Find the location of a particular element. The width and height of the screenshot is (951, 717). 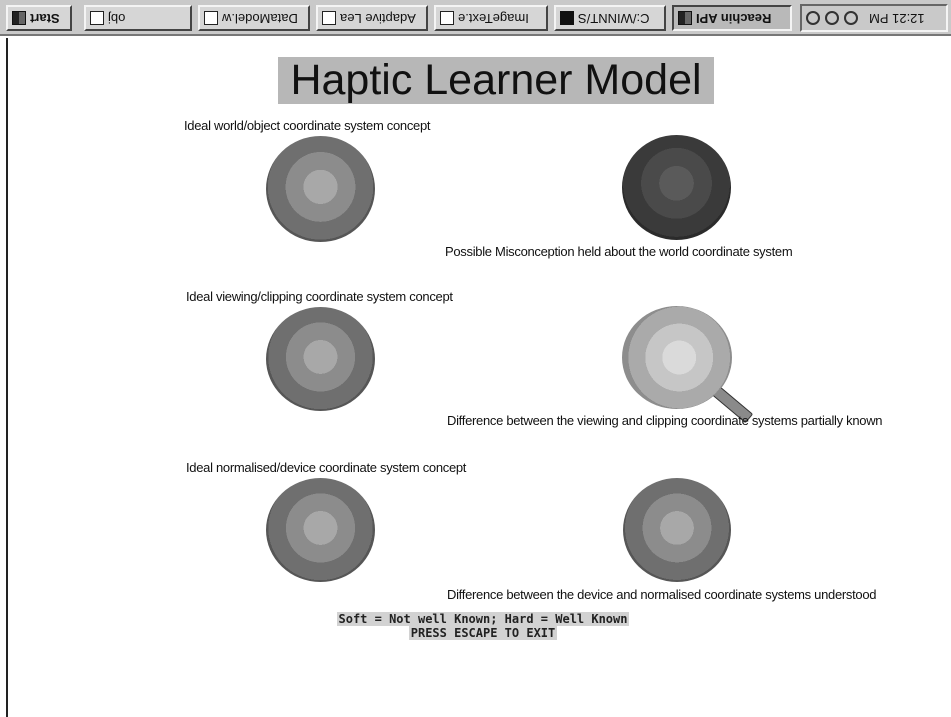

document-icon is located at coordinates (211, 18).